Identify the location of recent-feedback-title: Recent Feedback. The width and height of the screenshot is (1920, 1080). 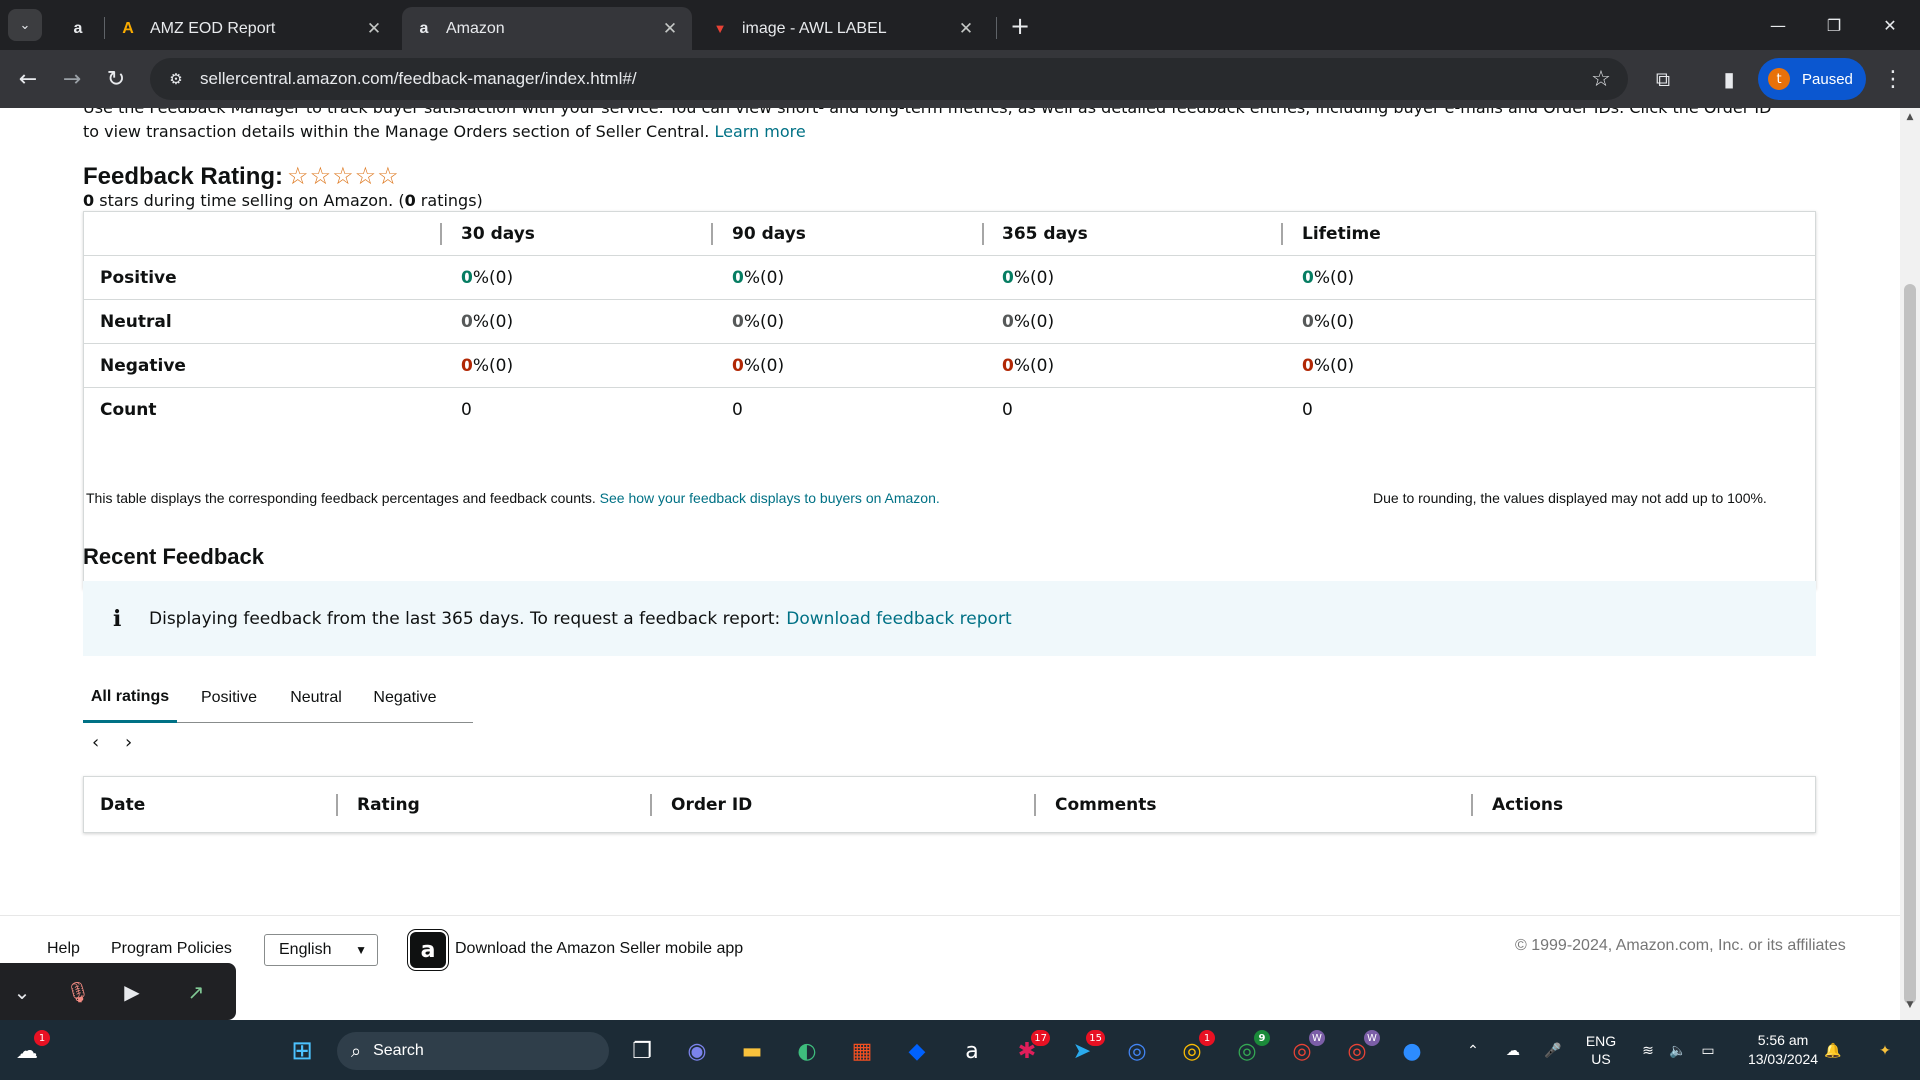
(173, 556).